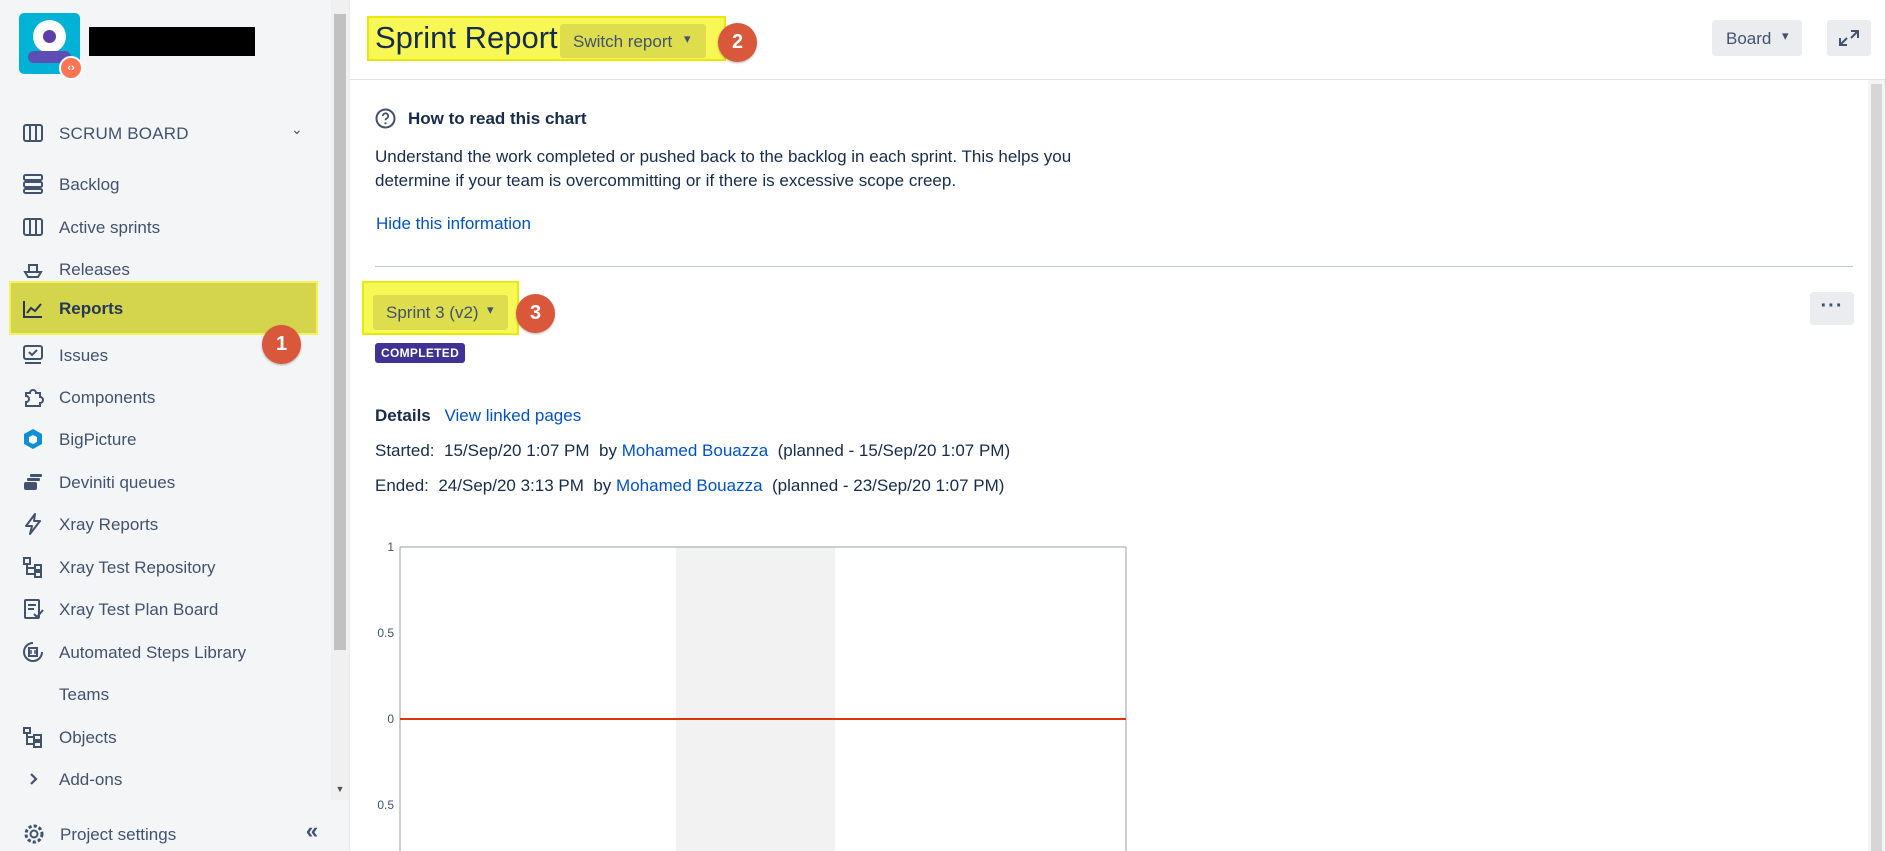  What do you see at coordinates (602, 485) in the screenshot?
I see `ended-by-label: by` at bounding box center [602, 485].